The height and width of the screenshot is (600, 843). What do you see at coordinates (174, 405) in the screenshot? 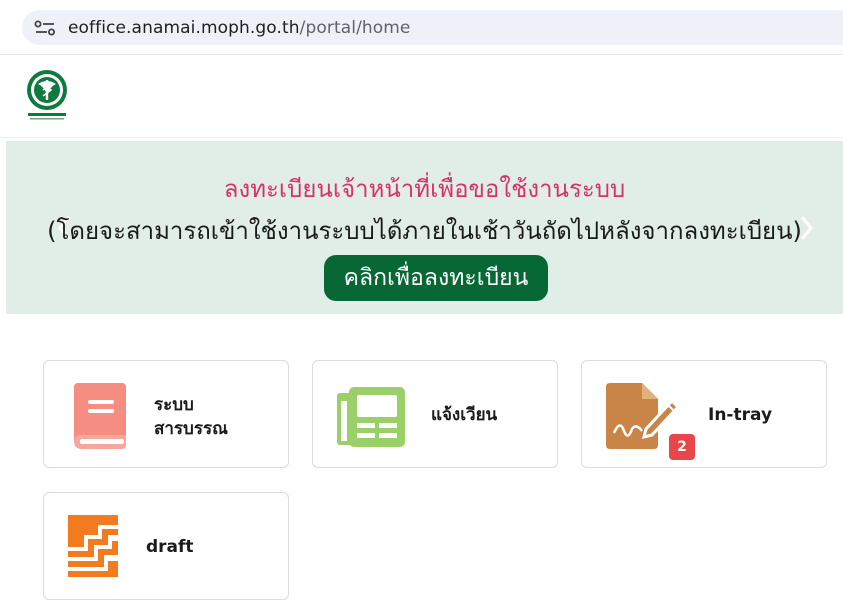
I see `label-line: ระบบ` at bounding box center [174, 405].